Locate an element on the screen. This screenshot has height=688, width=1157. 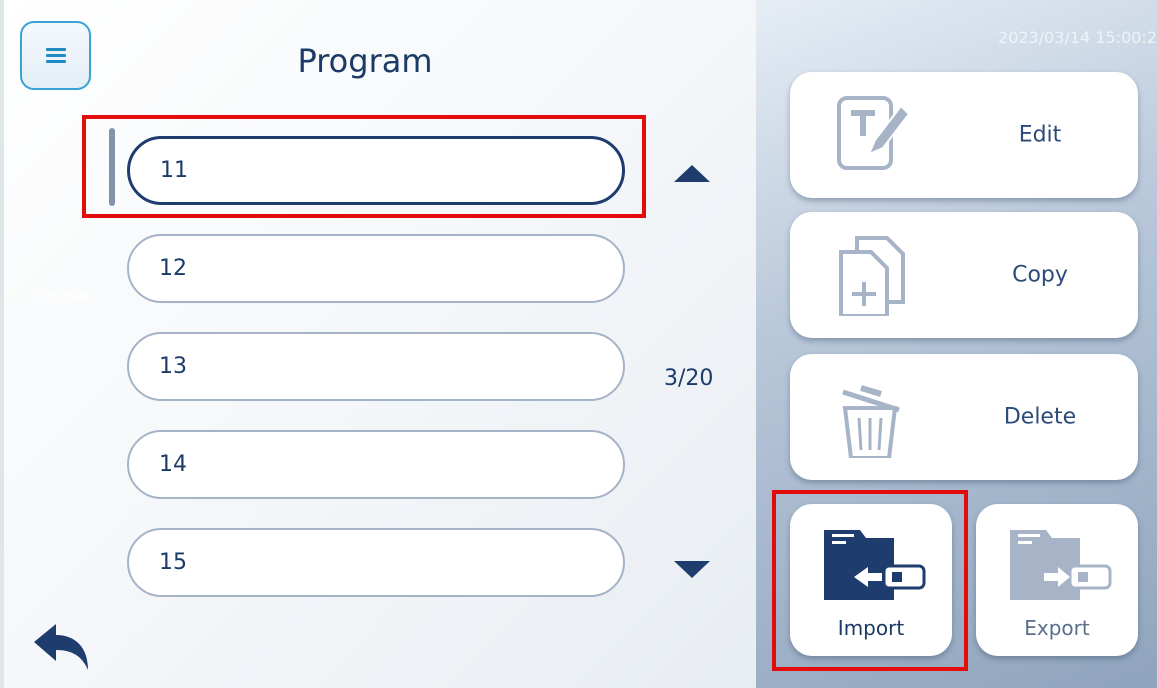
triangle-down-icon is located at coordinates (692, 569).